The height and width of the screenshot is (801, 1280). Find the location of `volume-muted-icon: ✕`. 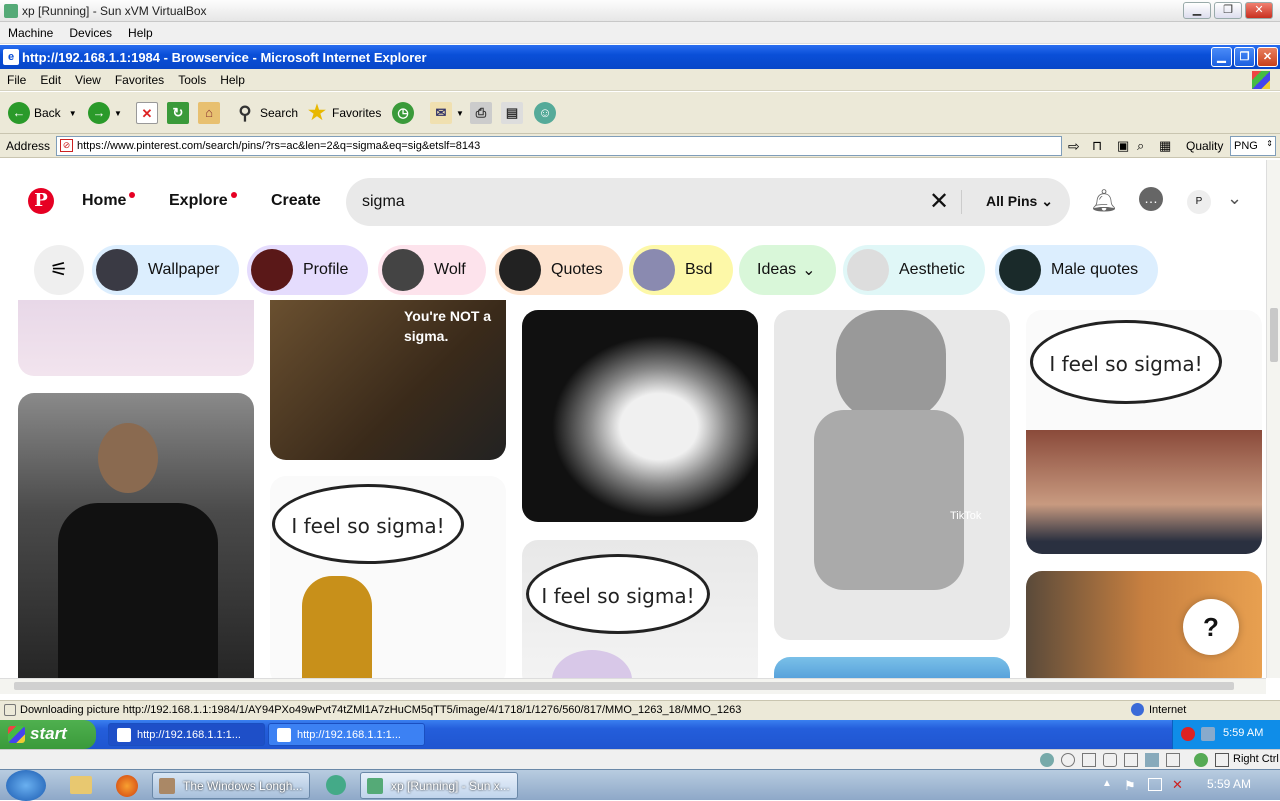

volume-muted-icon: ✕ is located at coordinates (1177, 785).